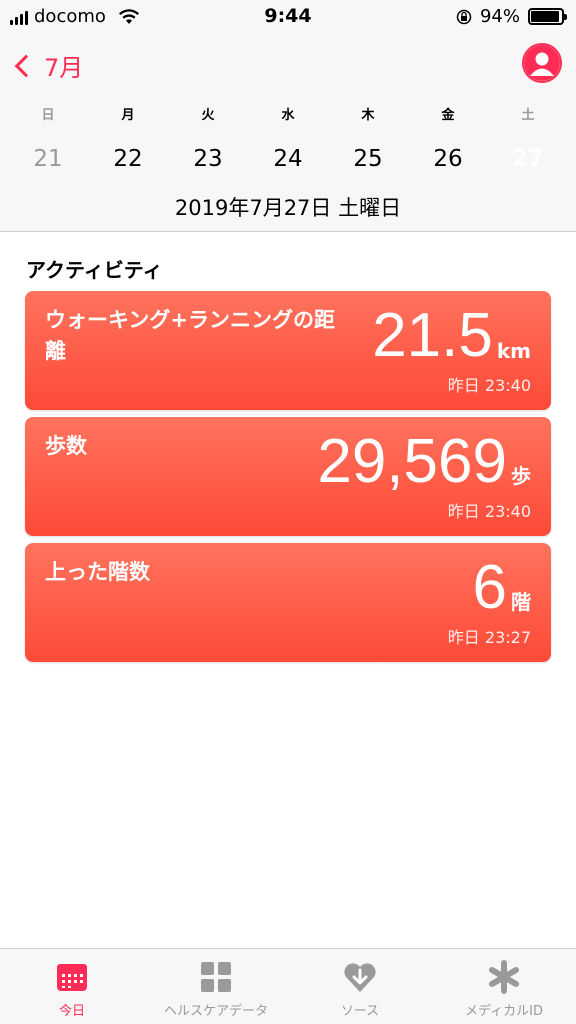 This screenshot has height=1024, width=576. Describe the element at coordinates (48, 159) in the screenshot. I see `date-21: 21` at that location.